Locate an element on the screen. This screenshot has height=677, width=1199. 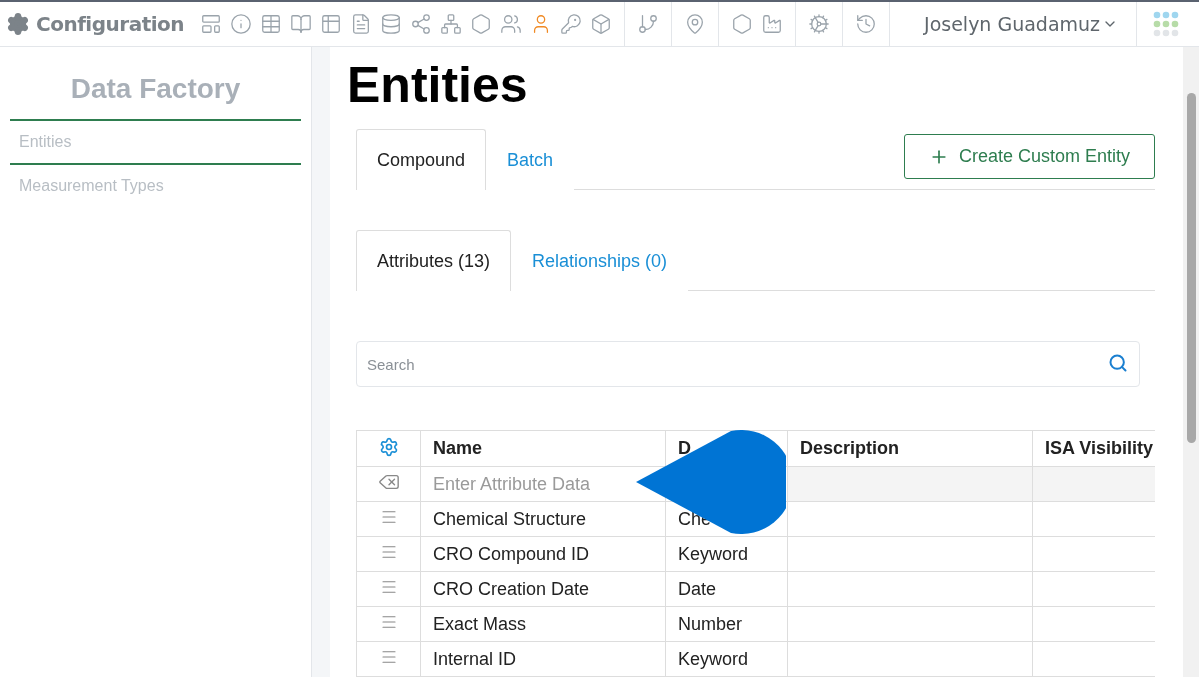
user-menu: Joselyn Guadamuz is located at coordinates (1021, 24).